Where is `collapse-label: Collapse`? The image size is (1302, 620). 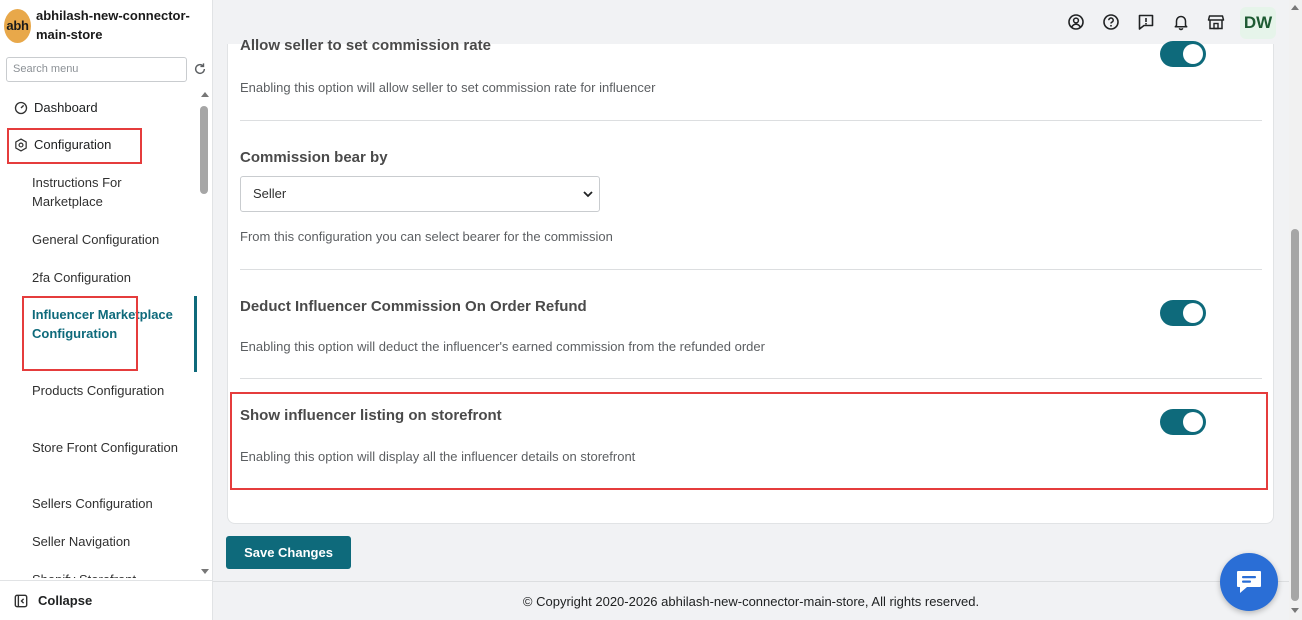
collapse-label: Collapse is located at coordinates (65, 600).